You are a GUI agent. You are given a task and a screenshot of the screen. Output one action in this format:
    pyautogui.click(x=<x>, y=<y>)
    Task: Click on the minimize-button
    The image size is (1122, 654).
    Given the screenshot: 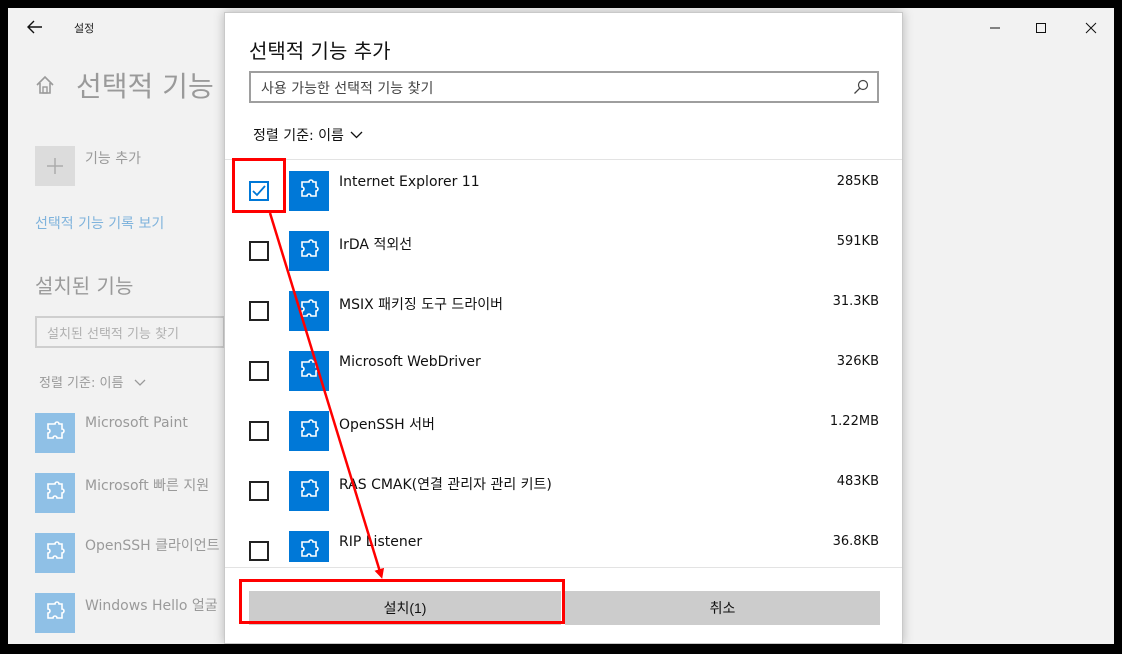 What is the action you would take?
    pyautogui.click(x=995, y=28)
    